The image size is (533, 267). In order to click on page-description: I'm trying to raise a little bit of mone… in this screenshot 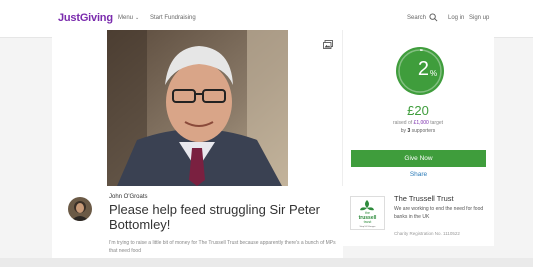, I will do `click(222, 247)`.